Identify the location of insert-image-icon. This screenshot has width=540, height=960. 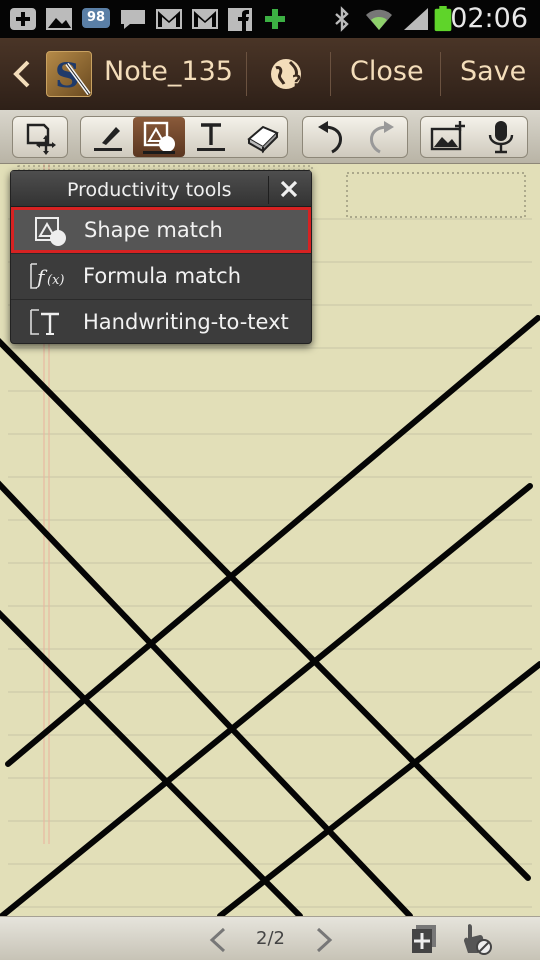
(448, 137).